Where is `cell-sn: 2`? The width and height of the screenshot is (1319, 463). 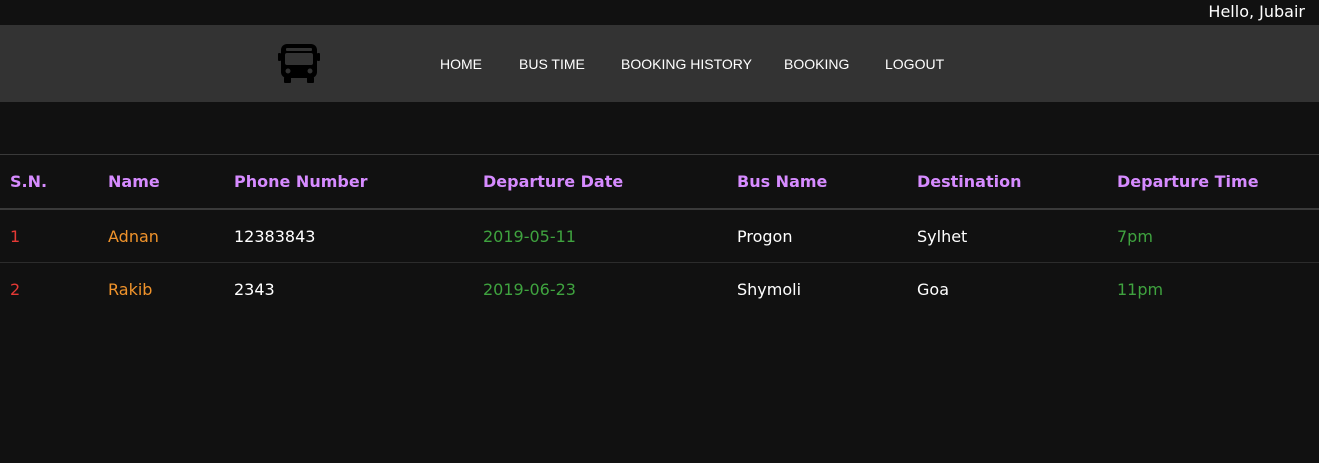 cell-sn: 2 is located at coordinates (15, 289).